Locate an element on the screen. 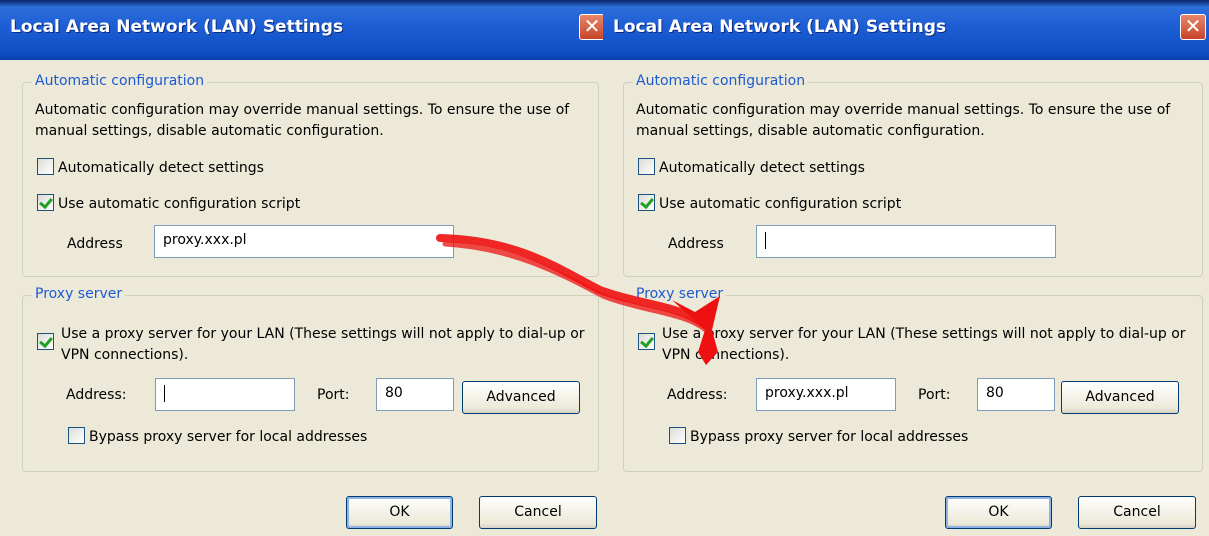  proxy-address-input is located at coordinates (225, 394).